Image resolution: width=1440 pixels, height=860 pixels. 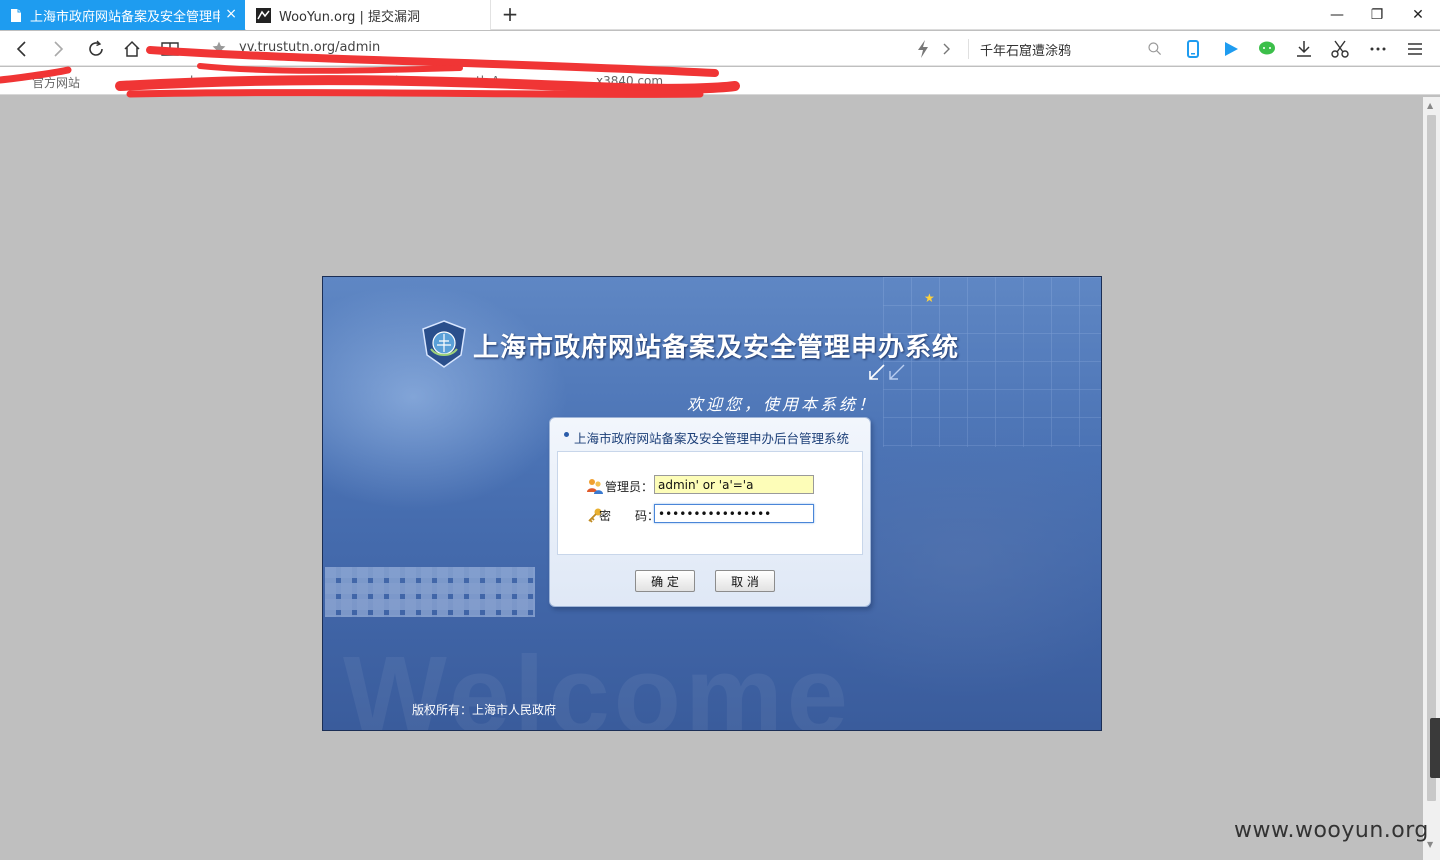 What do you see at coordinates (309, 47) in the screenshot?
I see `address-bar-url: yv.trustutn.org/admin` at bounding box center [309, 47].